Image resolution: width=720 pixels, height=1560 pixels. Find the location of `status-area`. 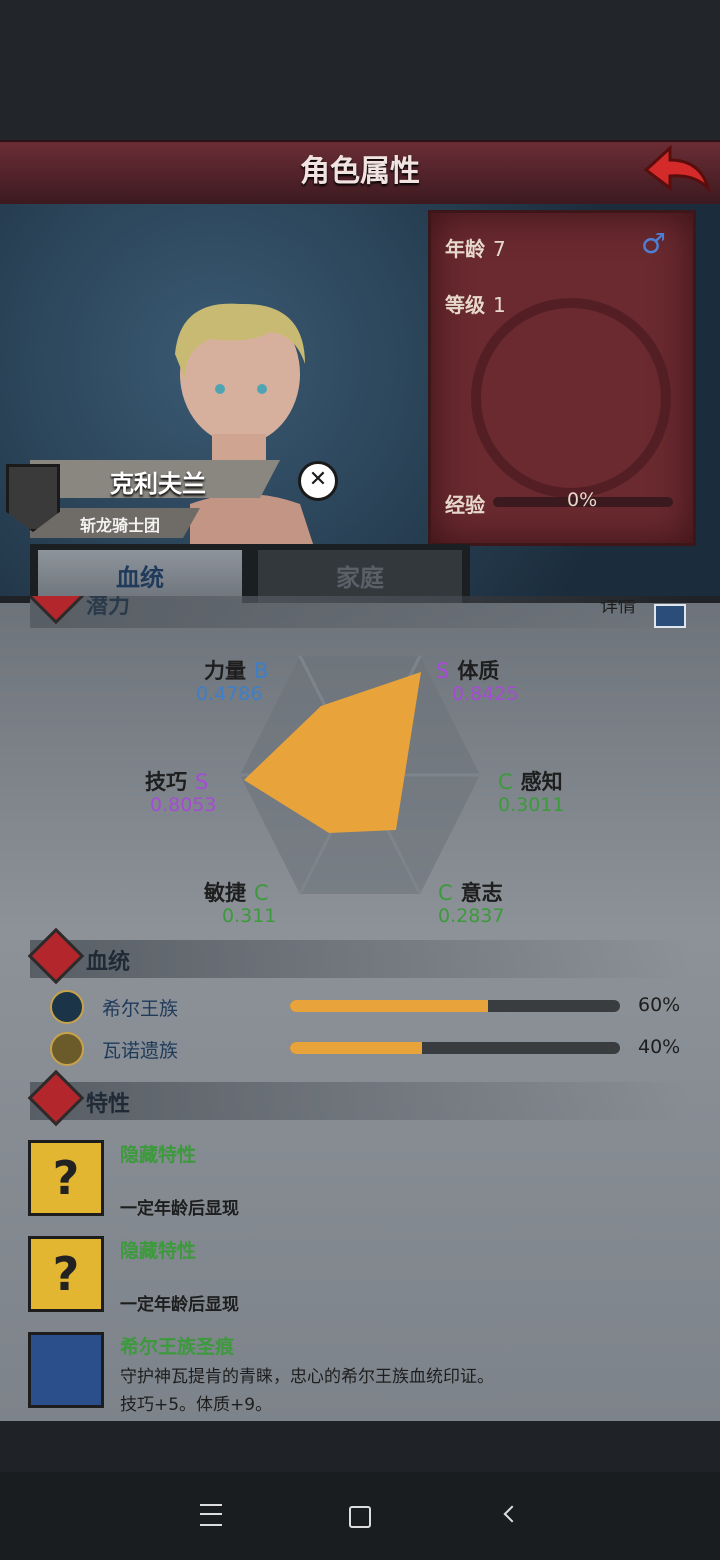

status-area is located at coordinates (360, 70).